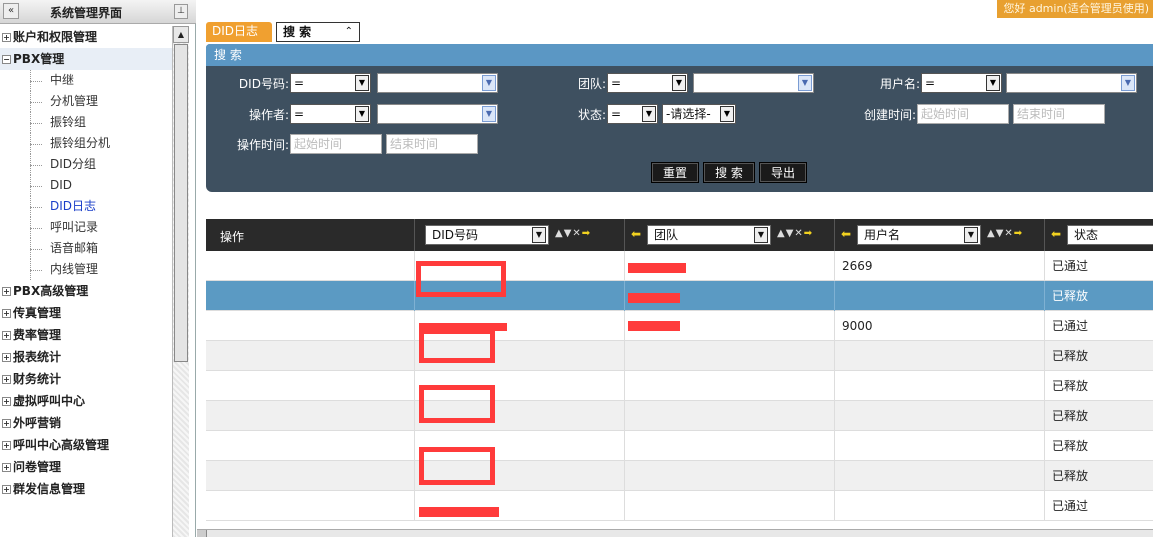 The width and height of the screenshot is (1153, 537). I want to click on sidebar-item: DID日志, so click(86, 206).